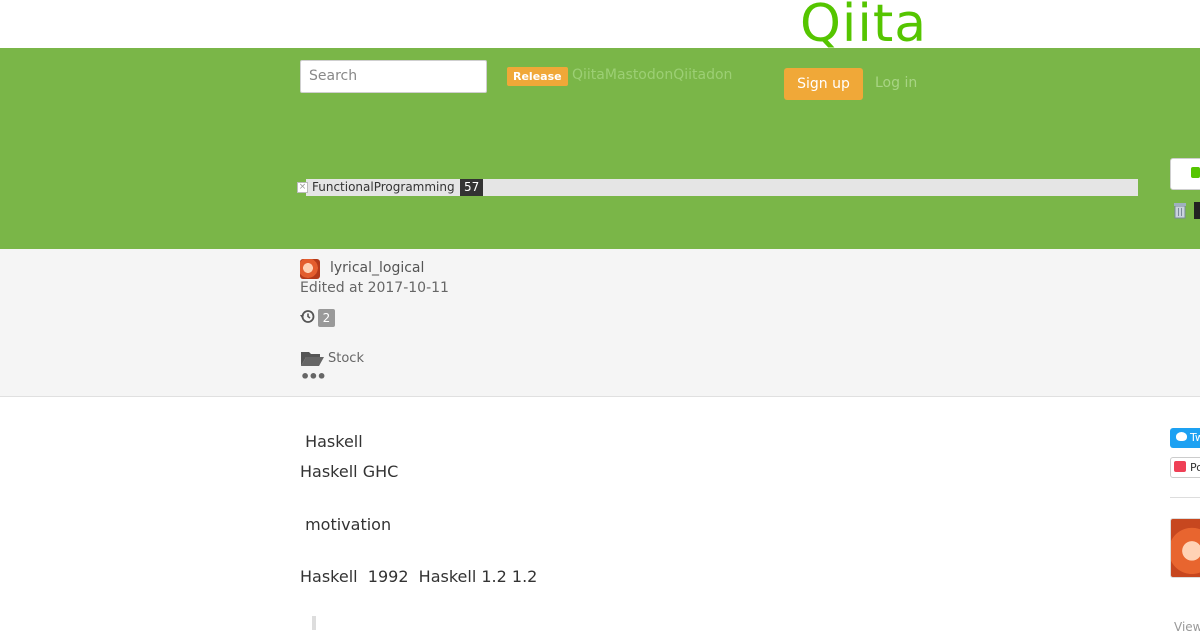 The height and width of the screenshot is (634, 1200). Describe the element at coordinates (393, 76) in the screenshot. I see `search-input: Search` at that location.